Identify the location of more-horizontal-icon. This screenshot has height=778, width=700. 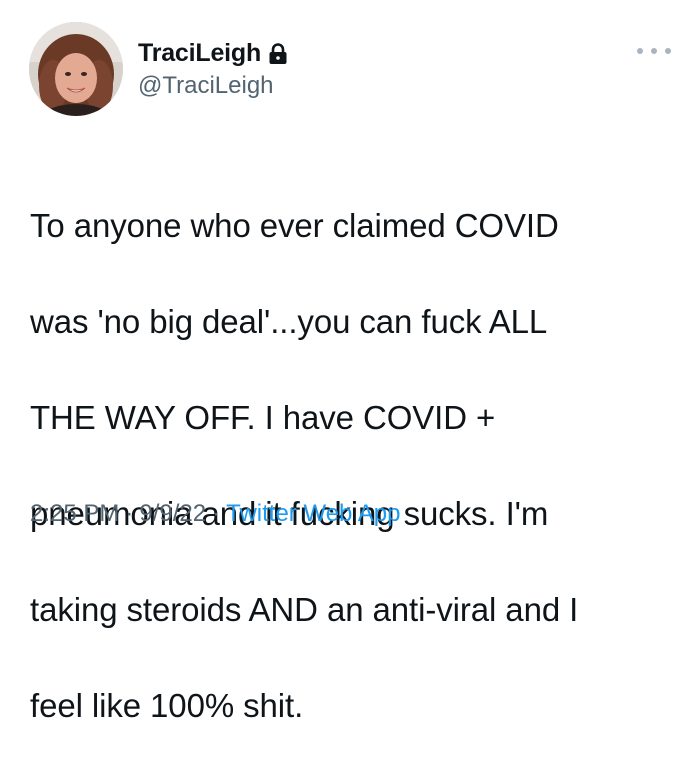
(654, 51).